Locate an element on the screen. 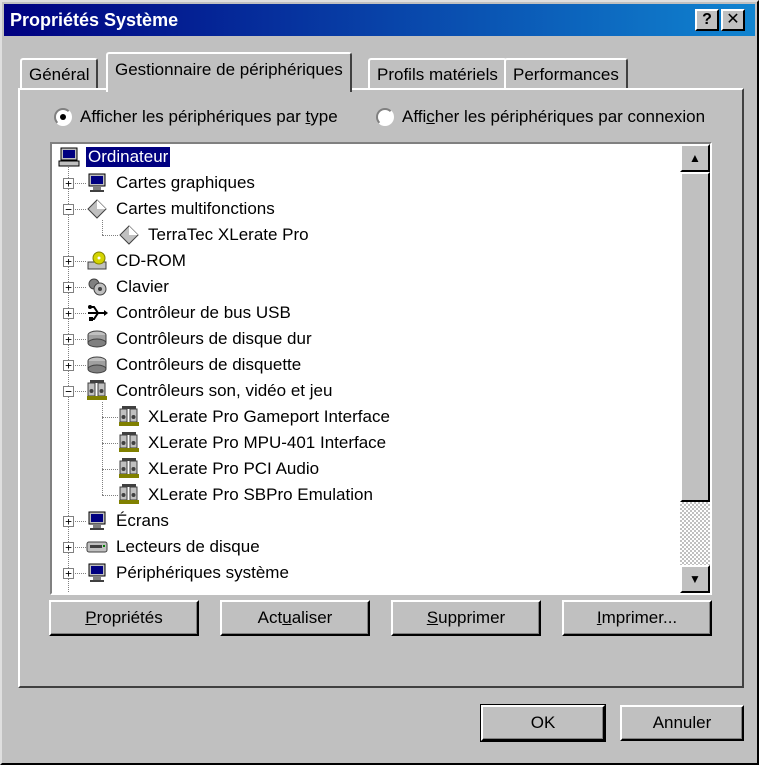  tree-root-computer: Ordinateur is located at coordinates (115, 157).